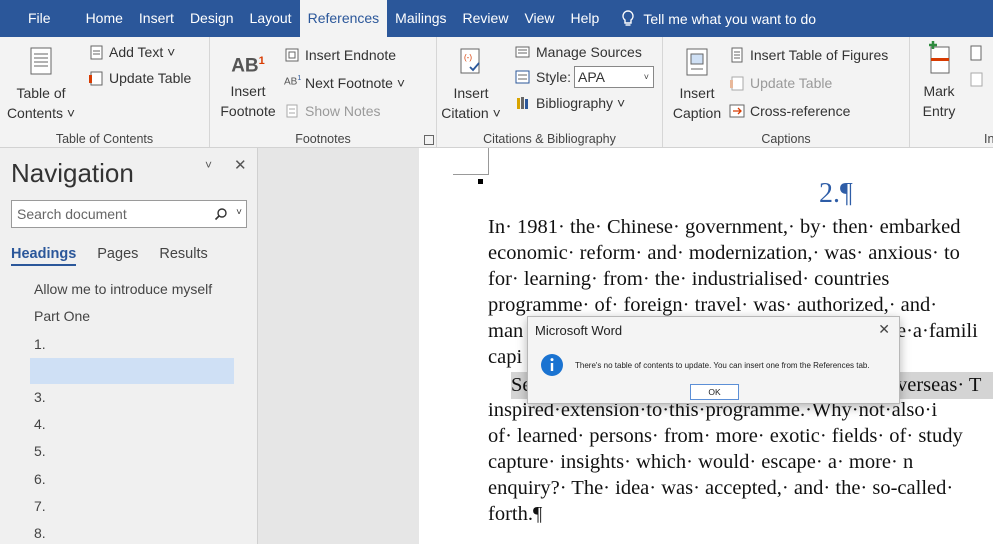  I want to click on insert-index-icon, so click(976, 53).